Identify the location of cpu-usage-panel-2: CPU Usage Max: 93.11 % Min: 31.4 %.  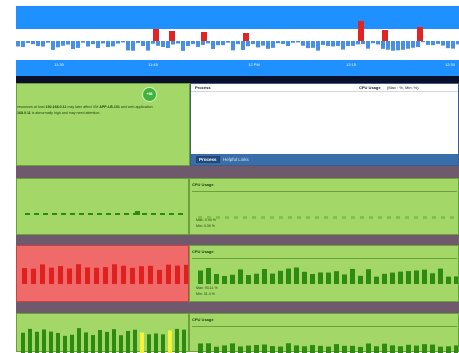
(324, 273).